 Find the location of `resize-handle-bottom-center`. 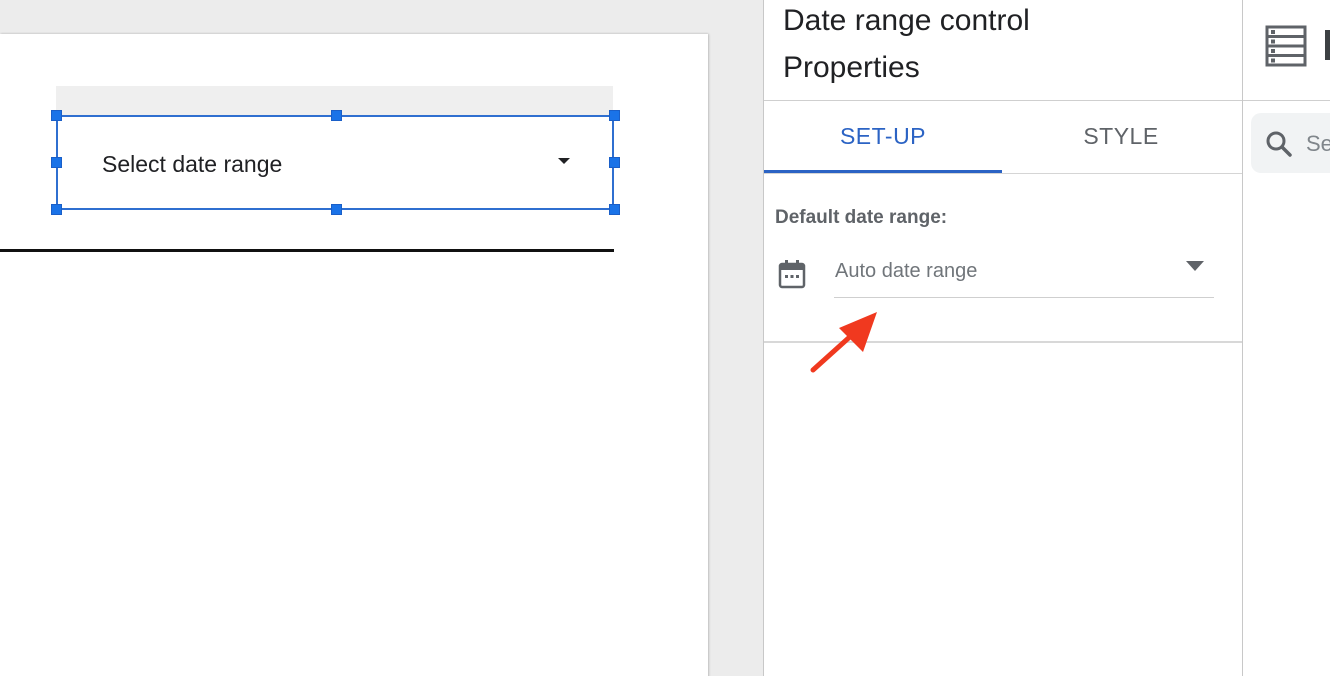

resize-handle-bottom-center is located at coordinates (336, 209).